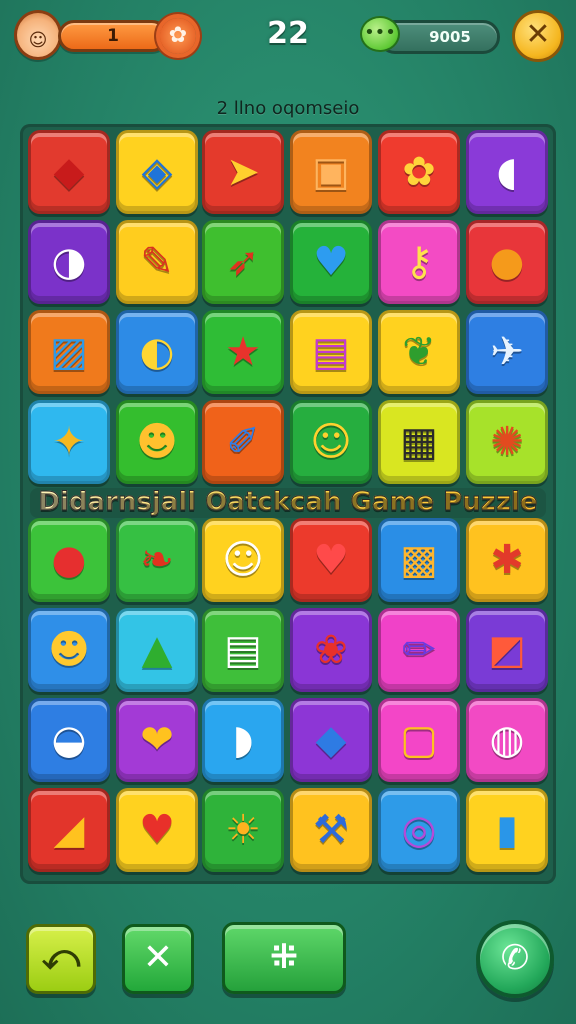  I want to click on chat-bubble-icon: •••, so click(380, 34).